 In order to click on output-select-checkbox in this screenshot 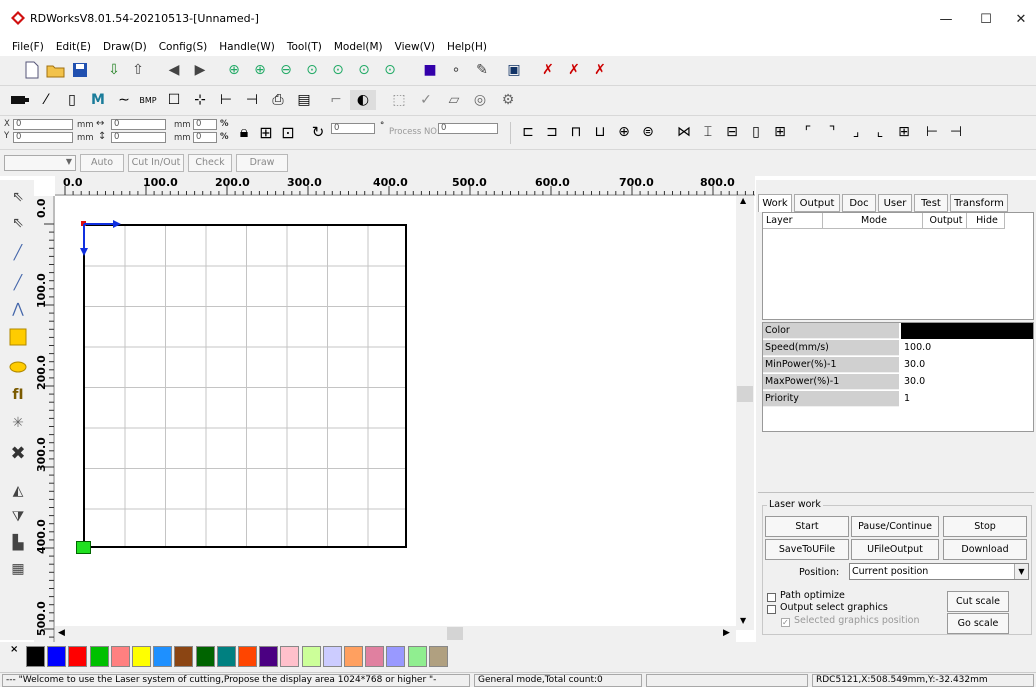, I will do `click(771, 609)`.